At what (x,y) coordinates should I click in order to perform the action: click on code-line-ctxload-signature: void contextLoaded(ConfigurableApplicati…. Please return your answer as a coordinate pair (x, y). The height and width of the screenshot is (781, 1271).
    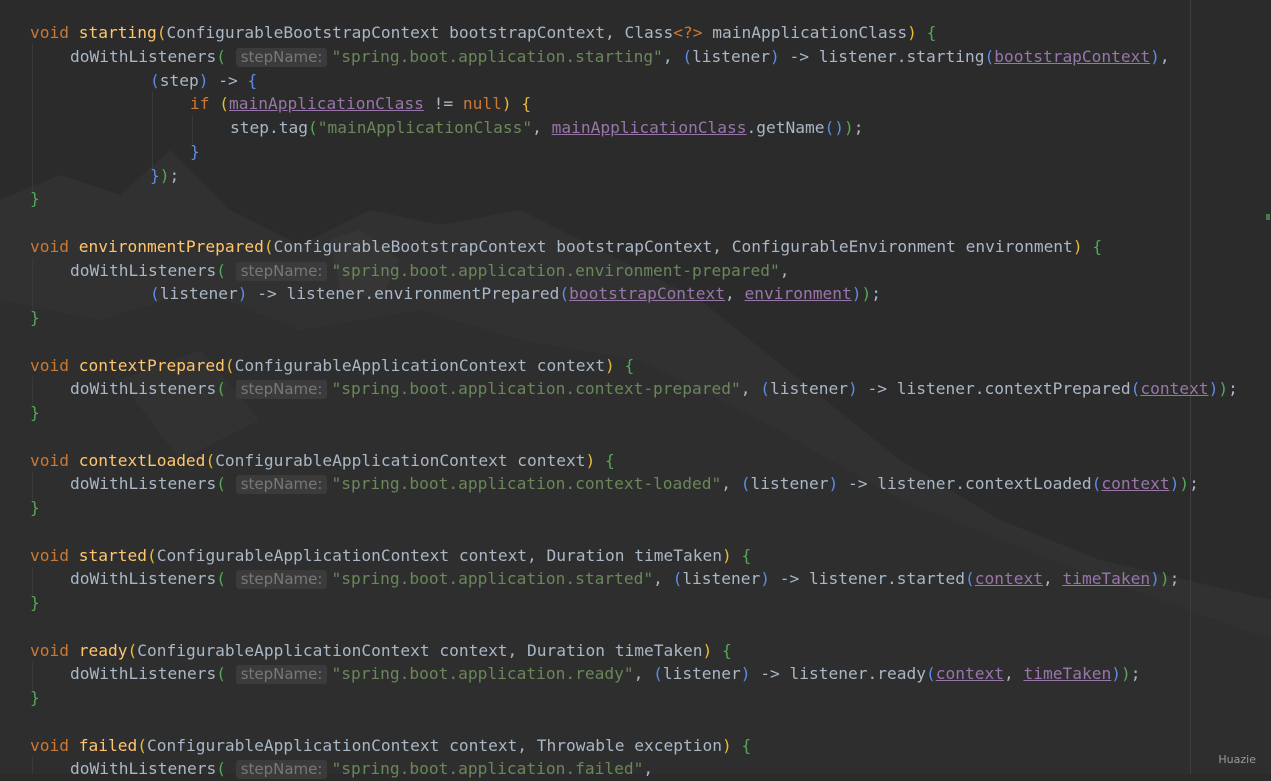
    Looking at the image, I should click on (322, 461).